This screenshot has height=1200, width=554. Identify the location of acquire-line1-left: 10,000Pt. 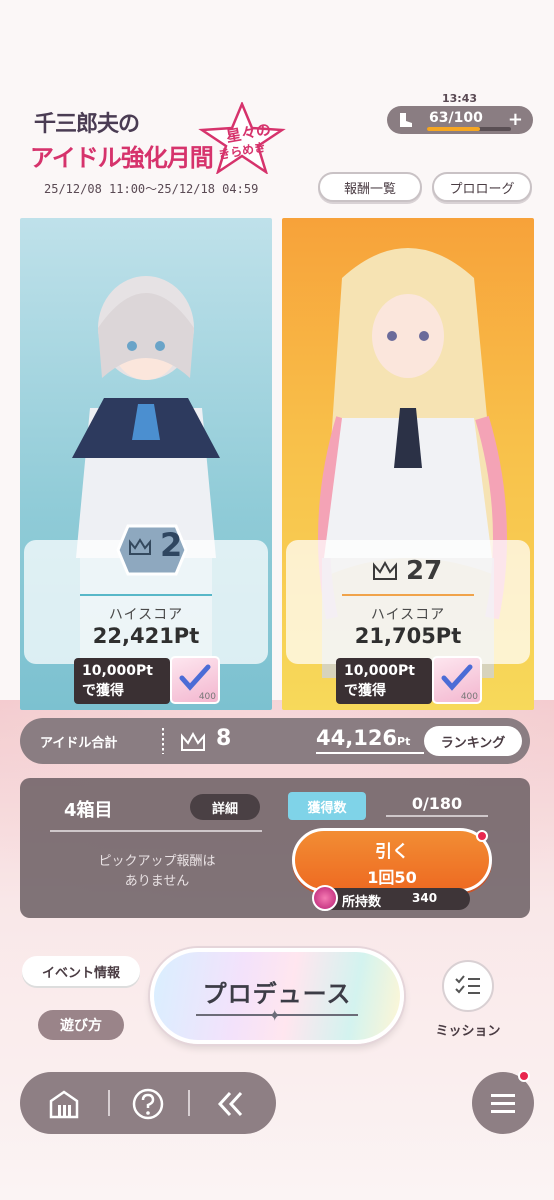
(117, 671).